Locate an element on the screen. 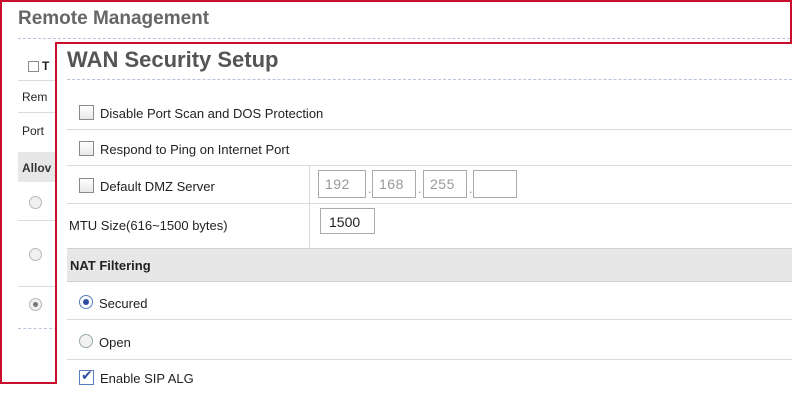  disable-port-scan-label: Disable Port Scan and DOS Protection is located at coordinates (212, 113).